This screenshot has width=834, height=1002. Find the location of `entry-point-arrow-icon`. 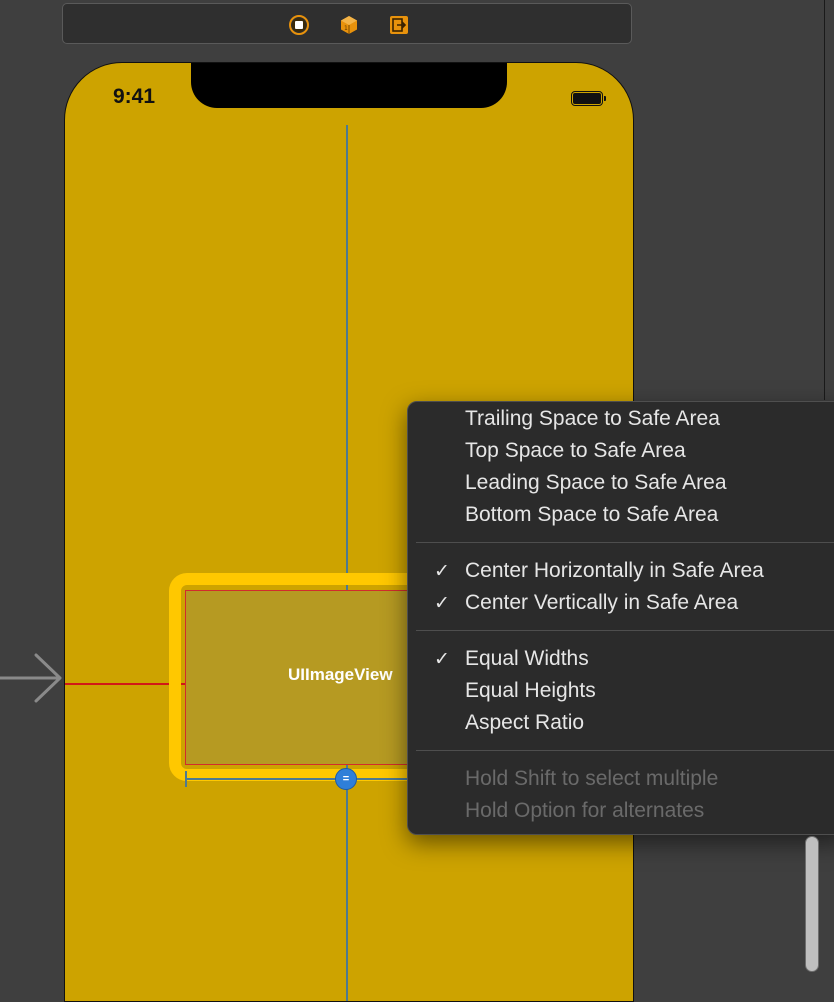

entry-point-arrow-icon is located at coordinates (33, 678).